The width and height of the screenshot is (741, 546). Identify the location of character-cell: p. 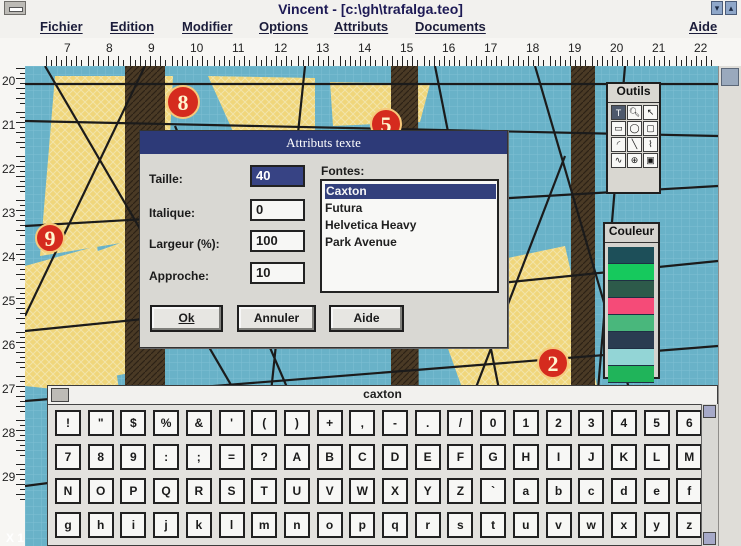
(362, 525).